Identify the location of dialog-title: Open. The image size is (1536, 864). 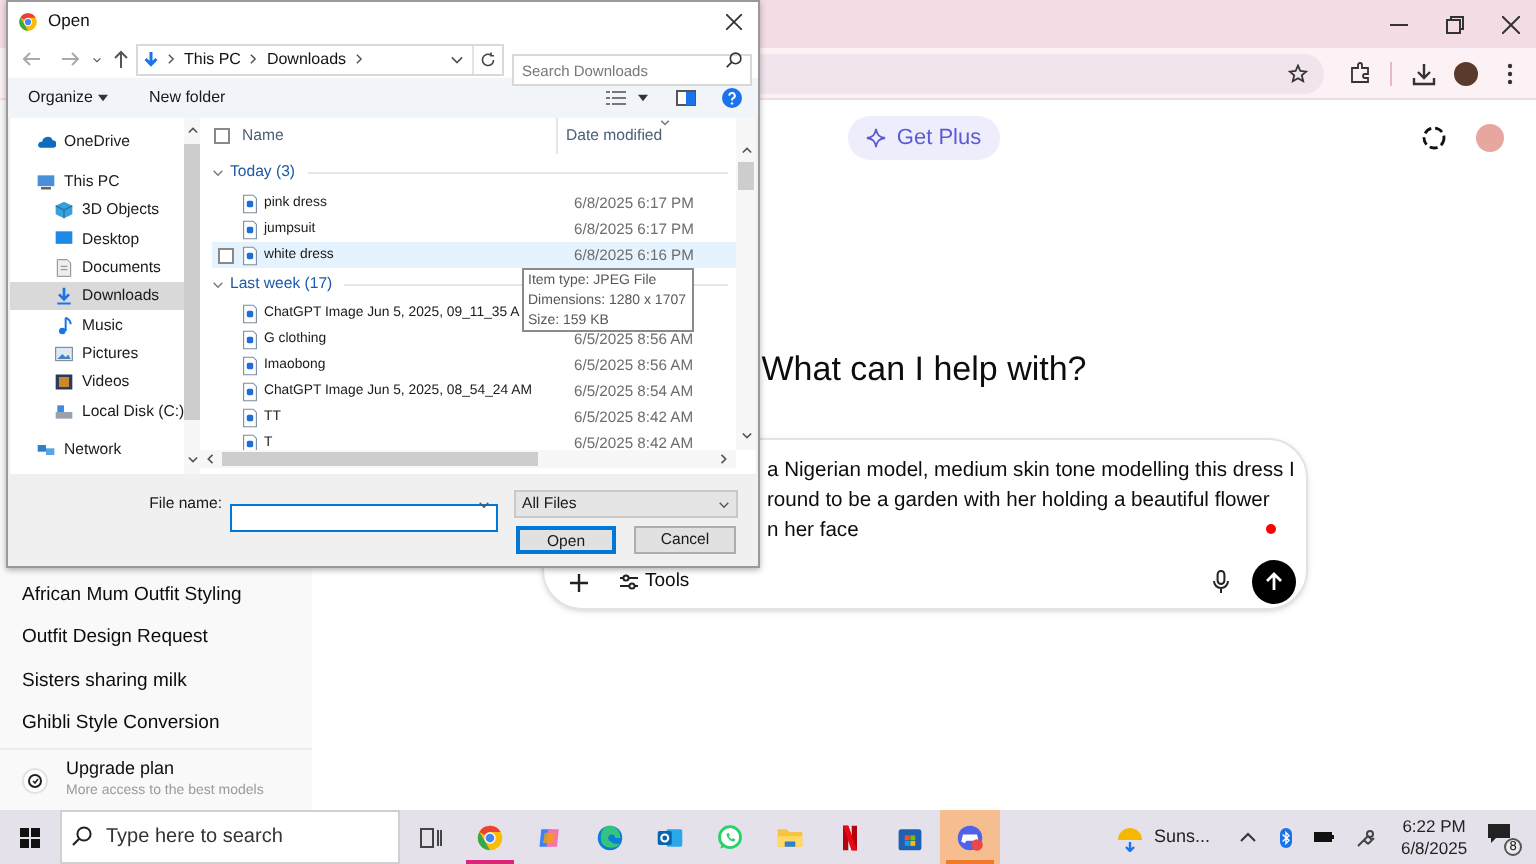
(69, 21).